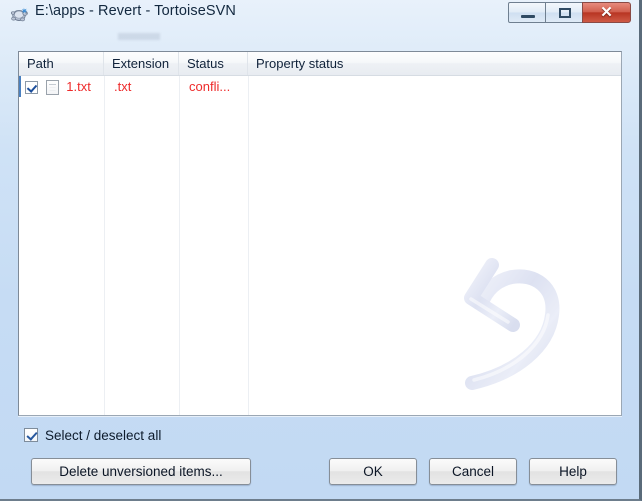 The width and height of the screenshot is (642, 501). Describe the element at coordinates (434, 63) in the screenshot. I see `column-header-property-status: Property status` at that location.